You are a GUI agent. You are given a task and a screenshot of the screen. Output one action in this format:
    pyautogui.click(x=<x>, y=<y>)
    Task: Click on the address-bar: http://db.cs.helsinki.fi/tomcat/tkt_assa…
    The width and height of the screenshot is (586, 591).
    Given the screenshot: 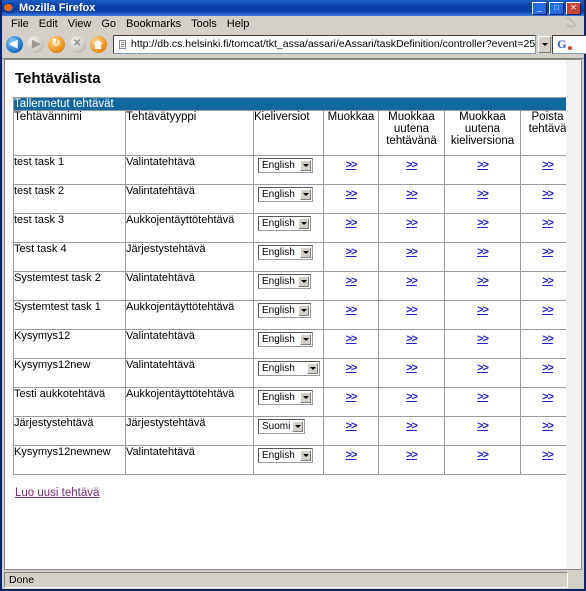 What is the action you would take?
    pyautogui.click(x=325, y=44)
    